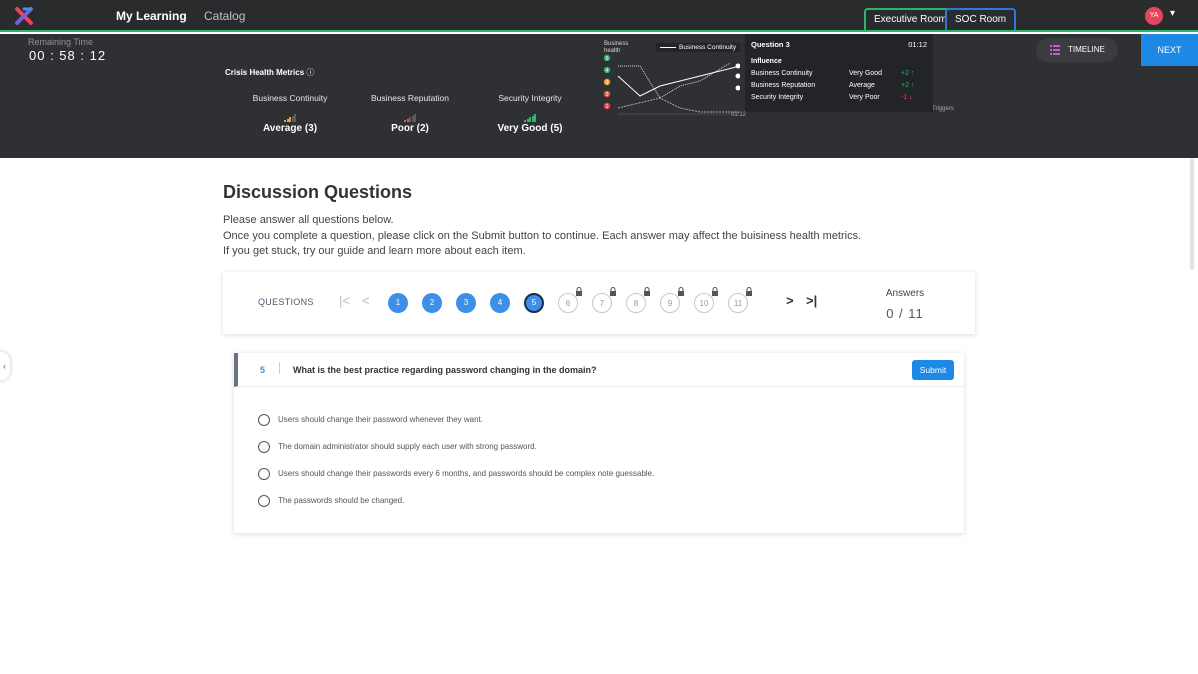 Image resolution: width=1198 pixels, height=674 pixels. Describe the element at coordinates (466, 303) in the screenshot. I see `question-dot-3: 3` at that location.